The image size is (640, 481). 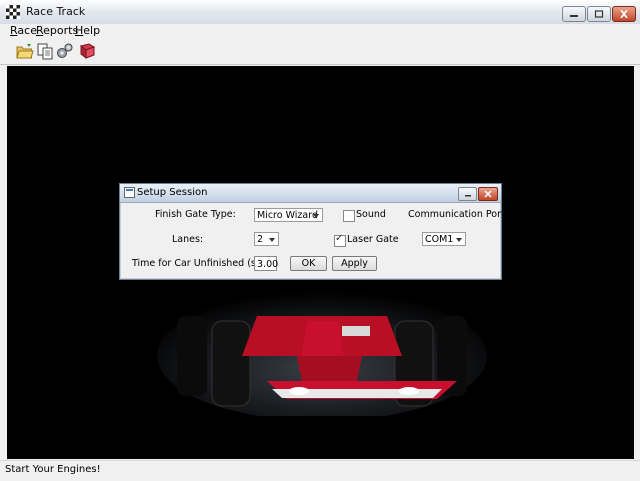 I want to click on dialog-app-icon, so click(x=129, y=192).